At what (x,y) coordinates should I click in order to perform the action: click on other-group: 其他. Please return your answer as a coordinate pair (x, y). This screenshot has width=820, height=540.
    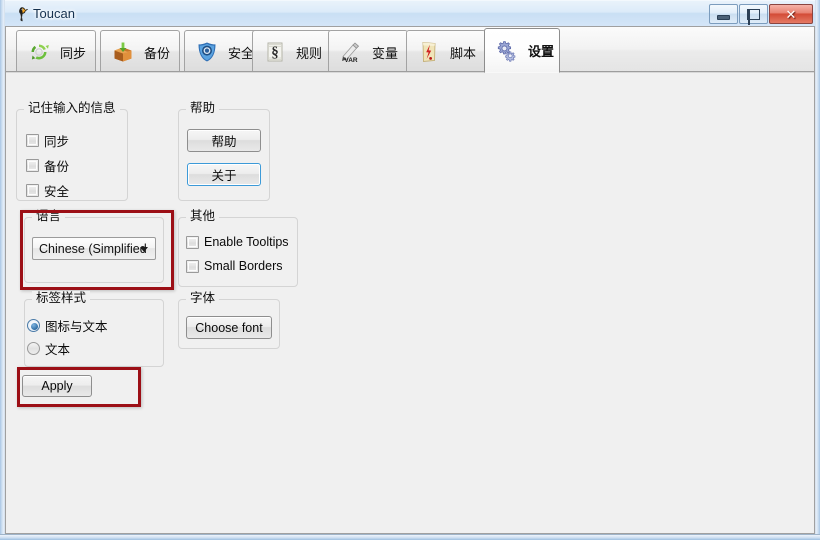
    Looking at the image, I should click on (238, 248).